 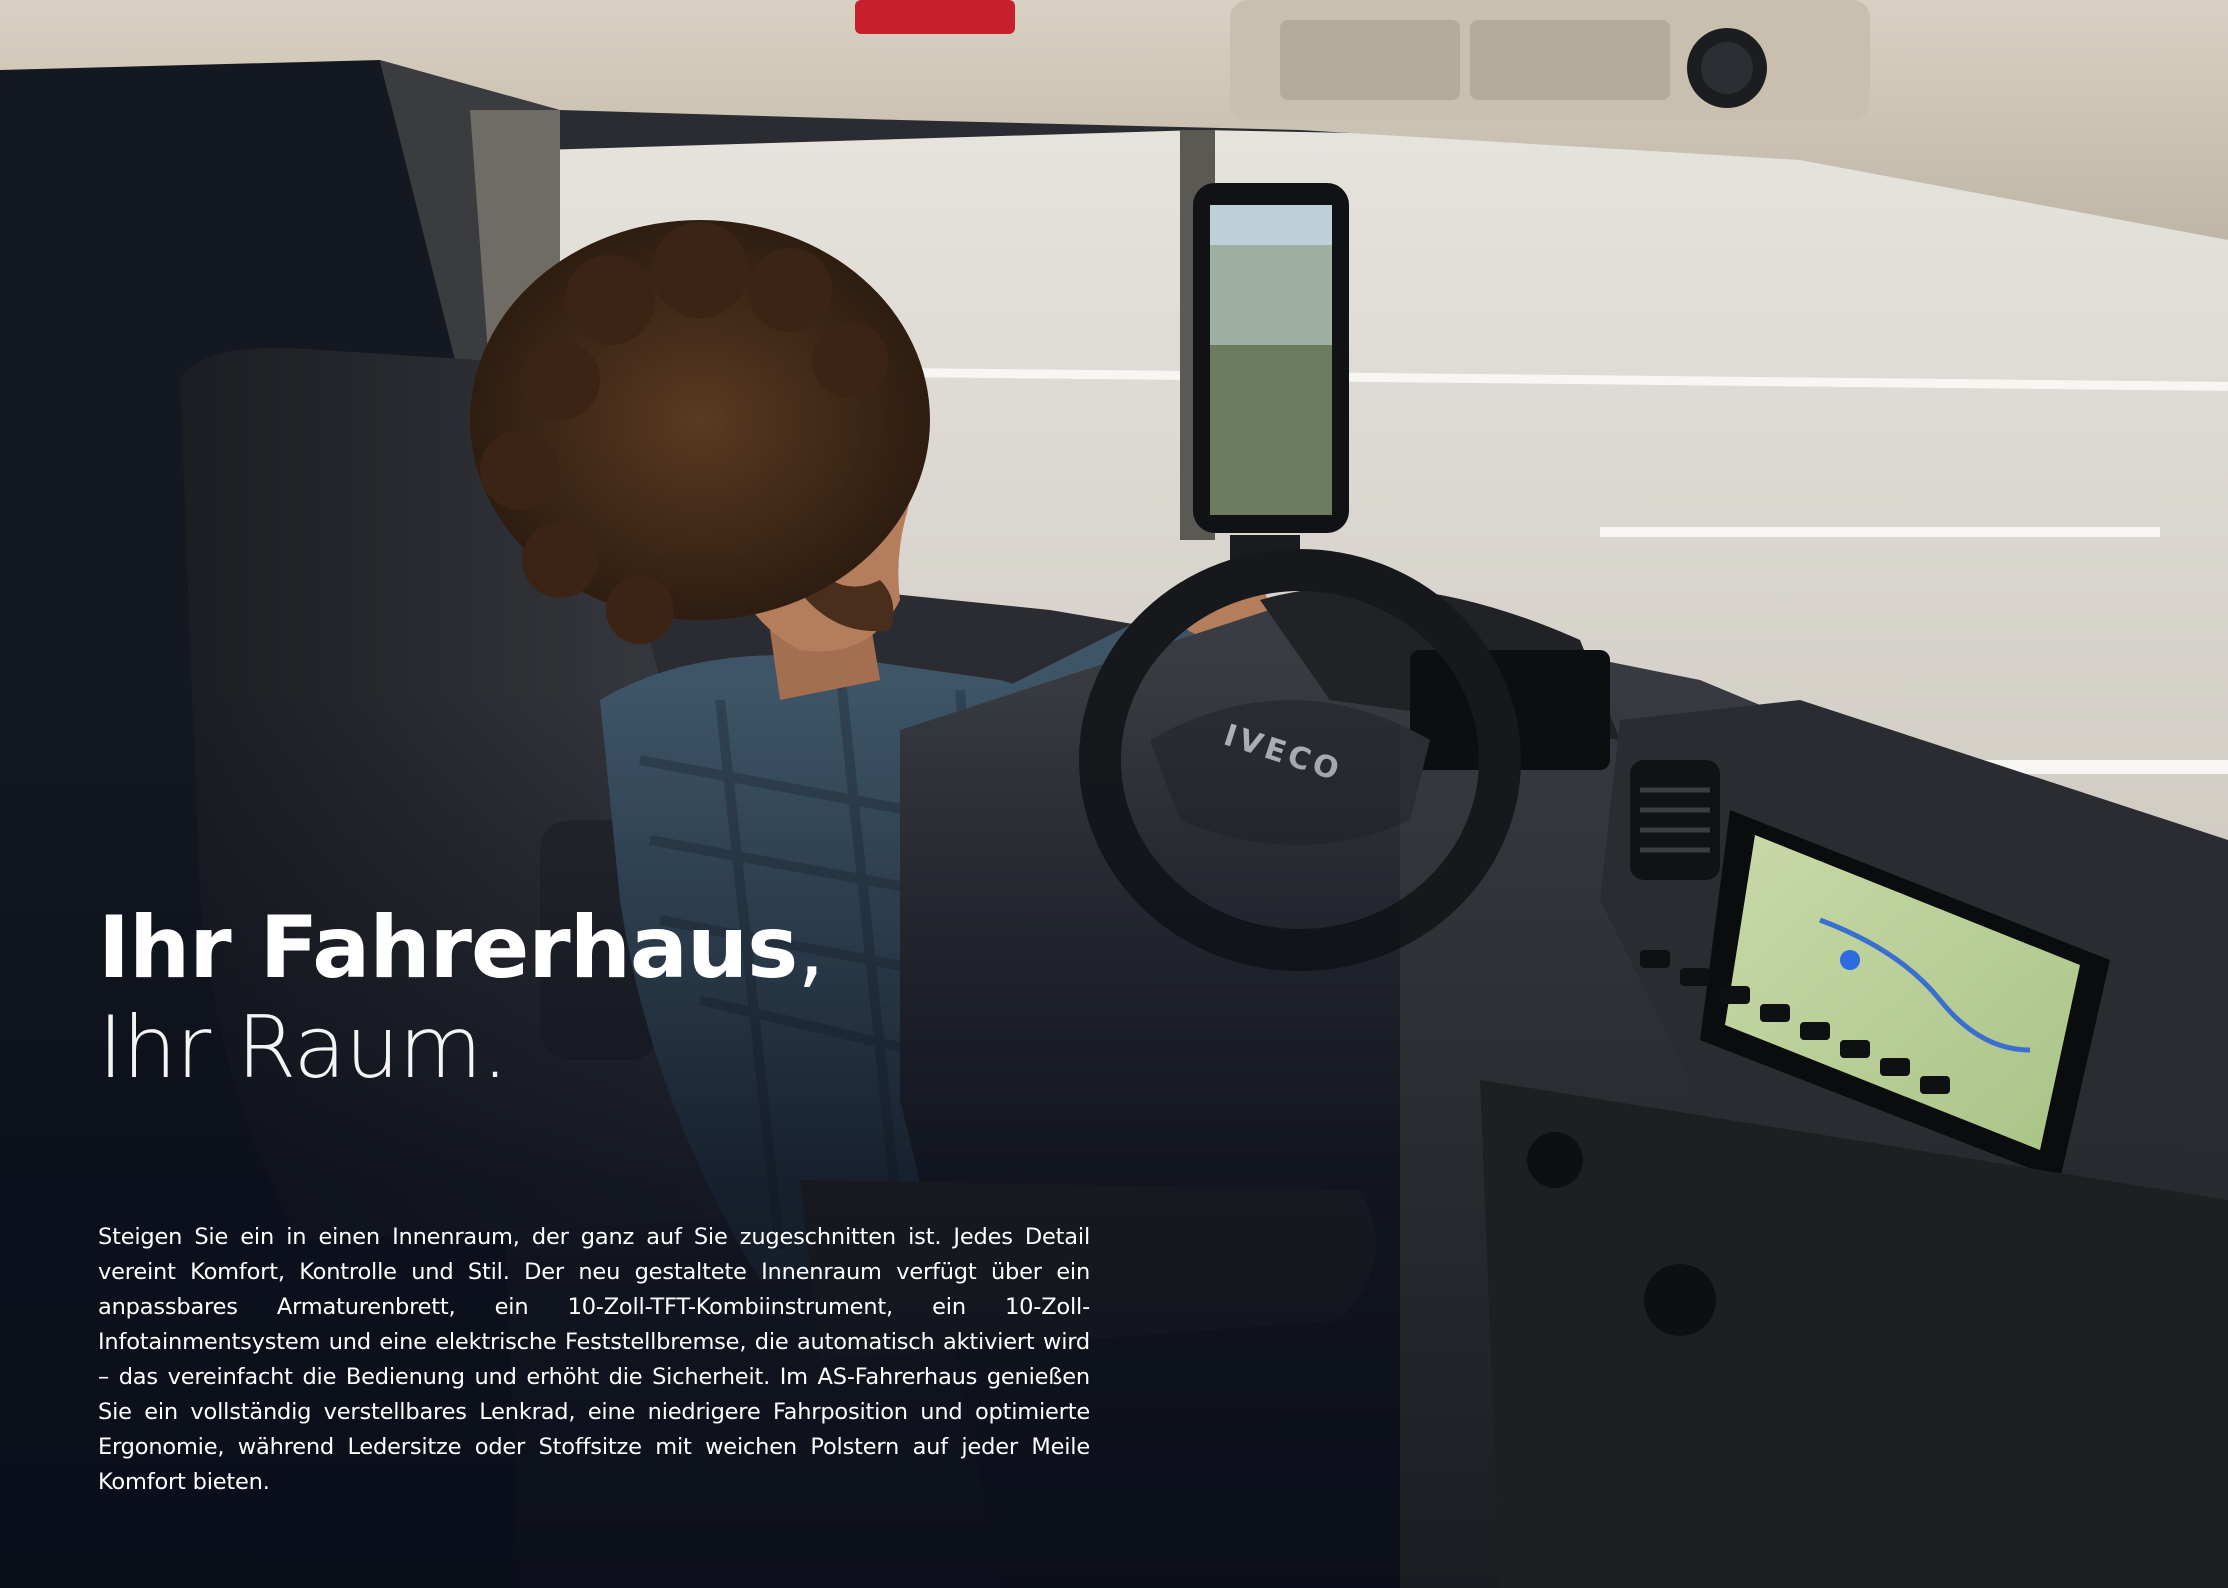 I want to click on page-headline: Ihr Fahrerhaus, Ihr Raum., so click(x=461, y=1001).